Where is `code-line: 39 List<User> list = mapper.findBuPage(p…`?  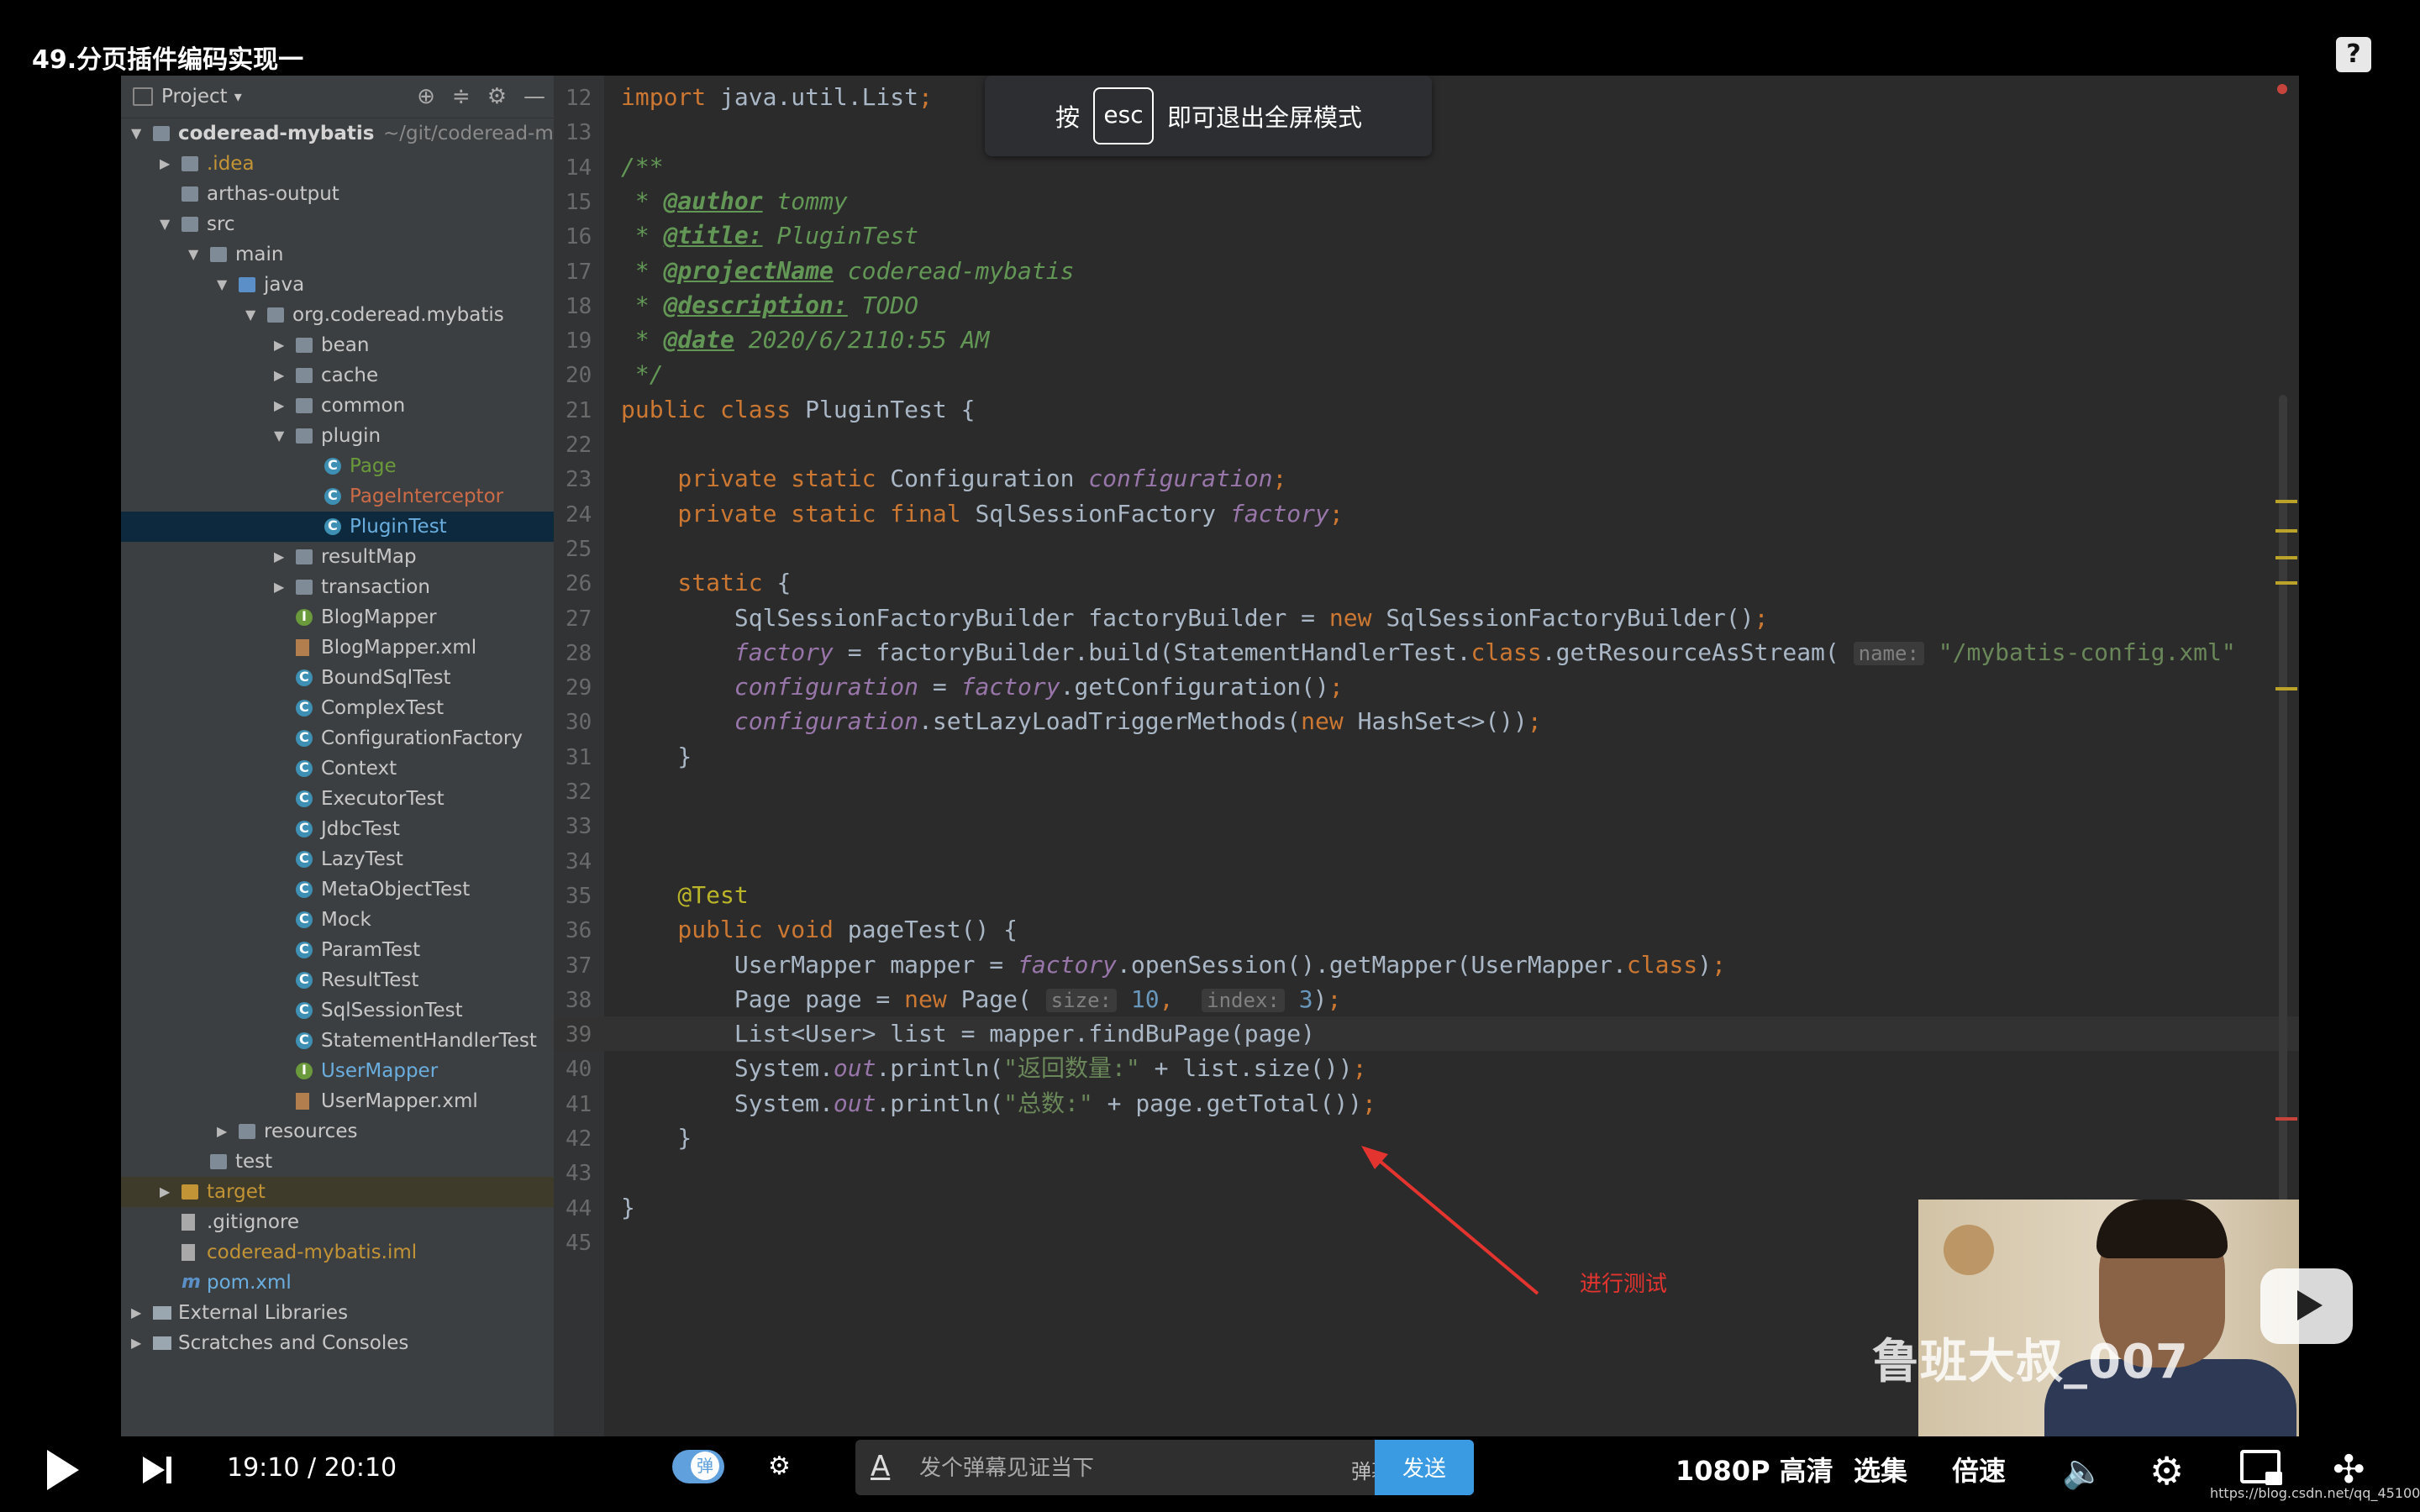 code-line: 39 List<User> list = mapper.findBuPage(p… is located at coordinates (1426, 1034).